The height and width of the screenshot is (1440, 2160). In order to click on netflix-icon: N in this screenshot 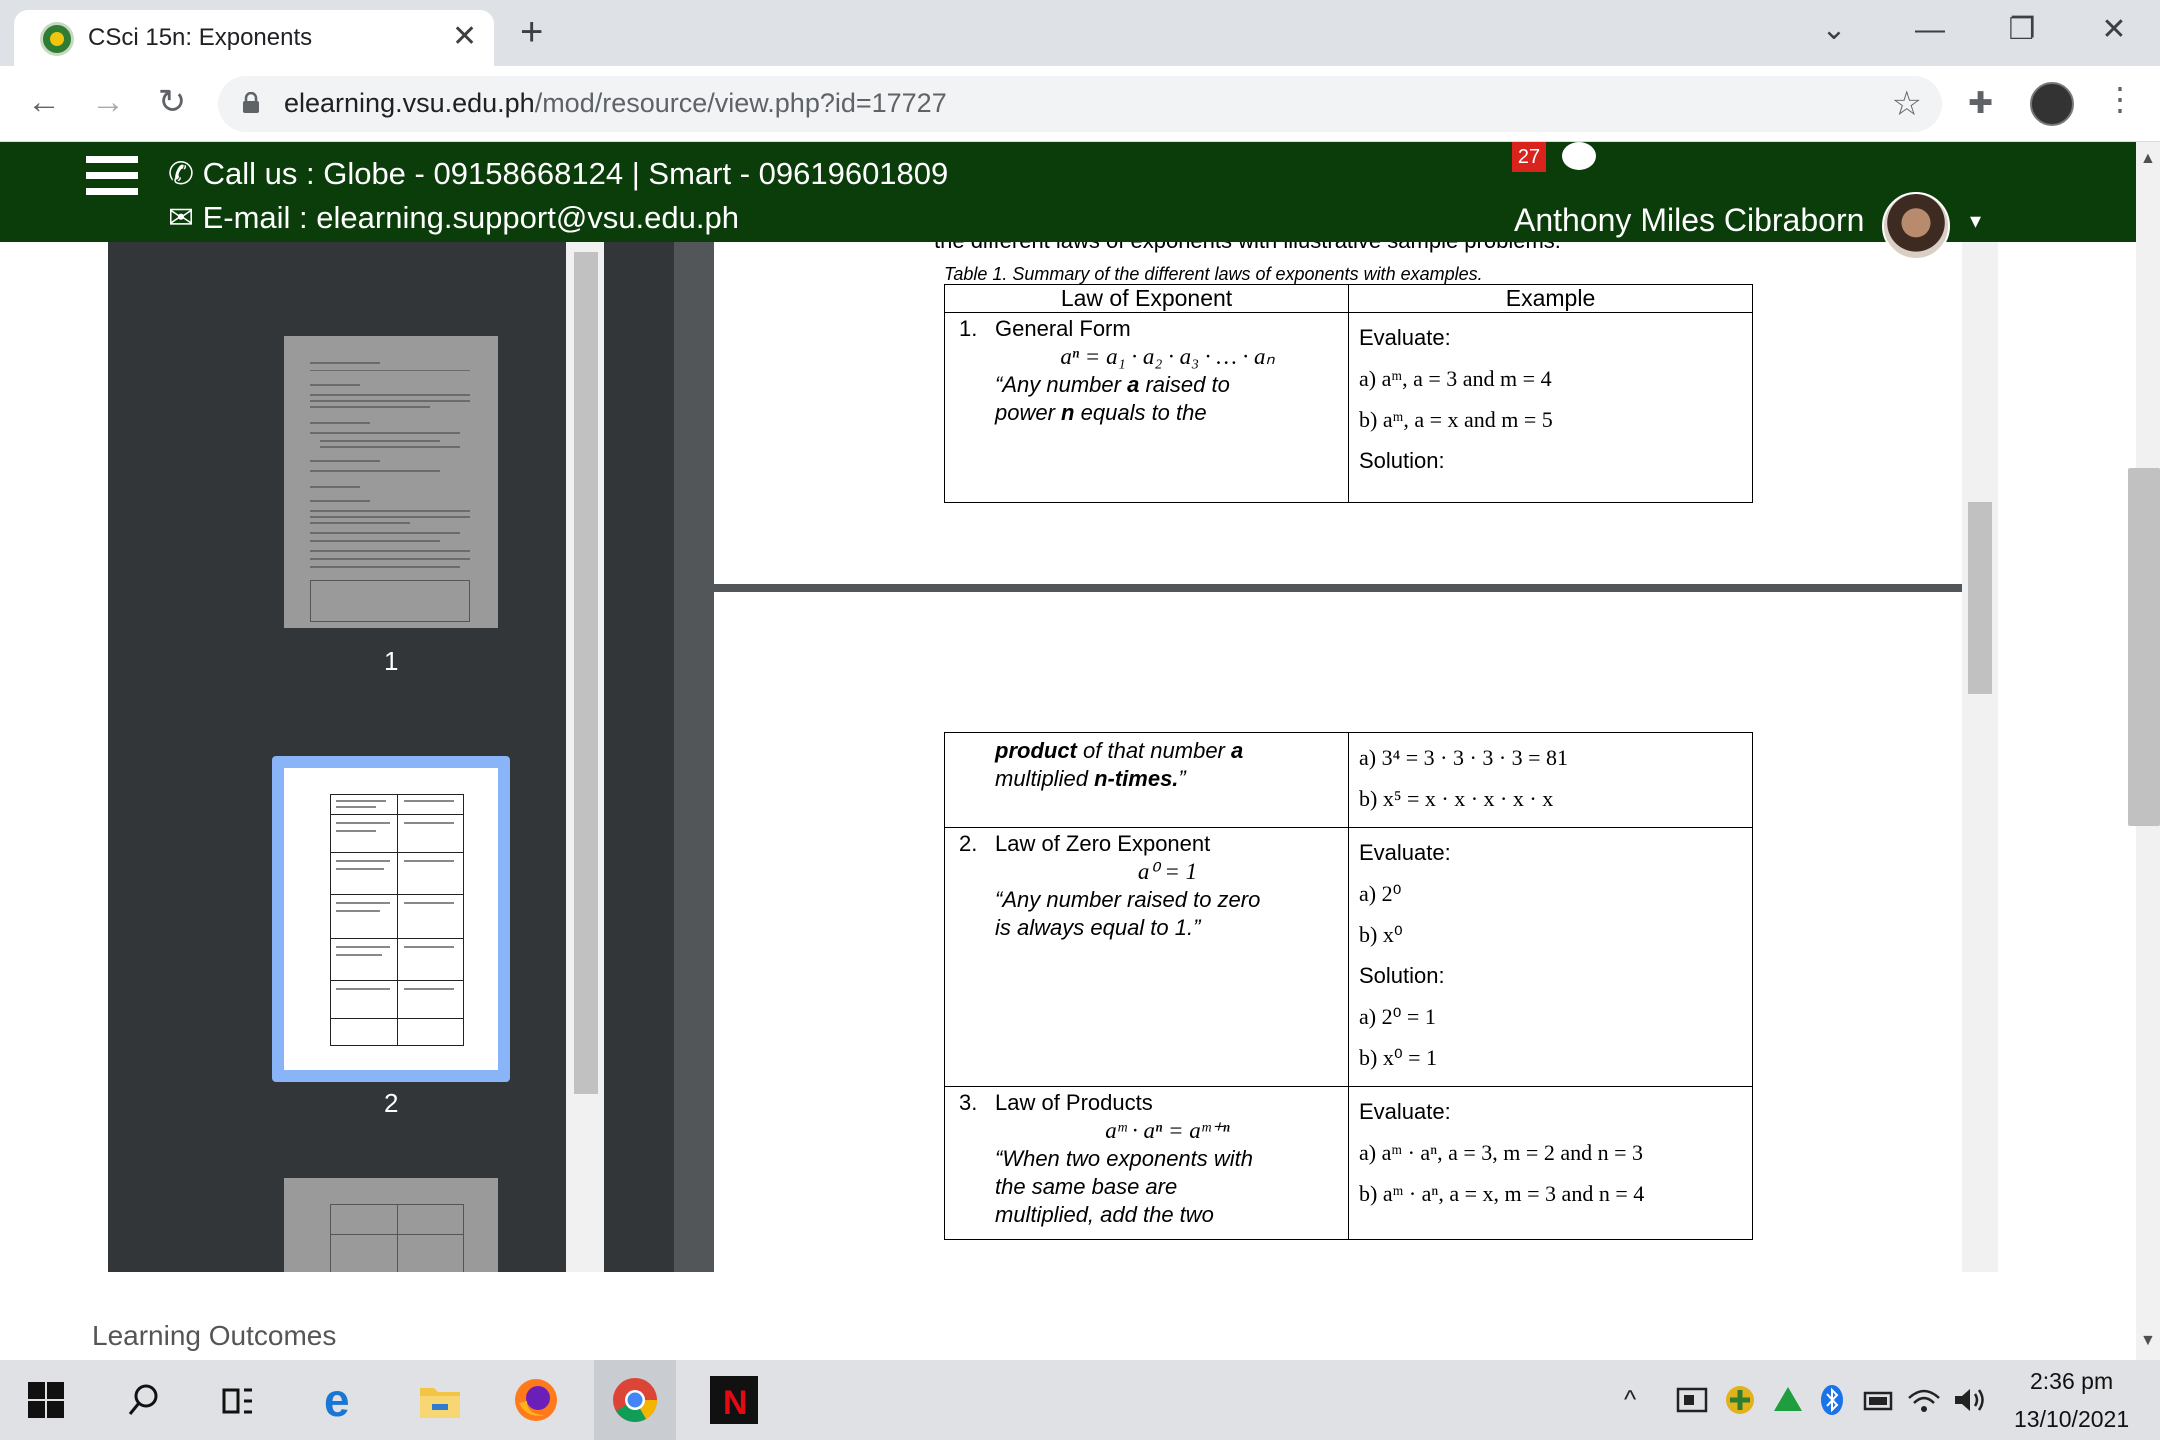, I will do `click(734, 1400)`.